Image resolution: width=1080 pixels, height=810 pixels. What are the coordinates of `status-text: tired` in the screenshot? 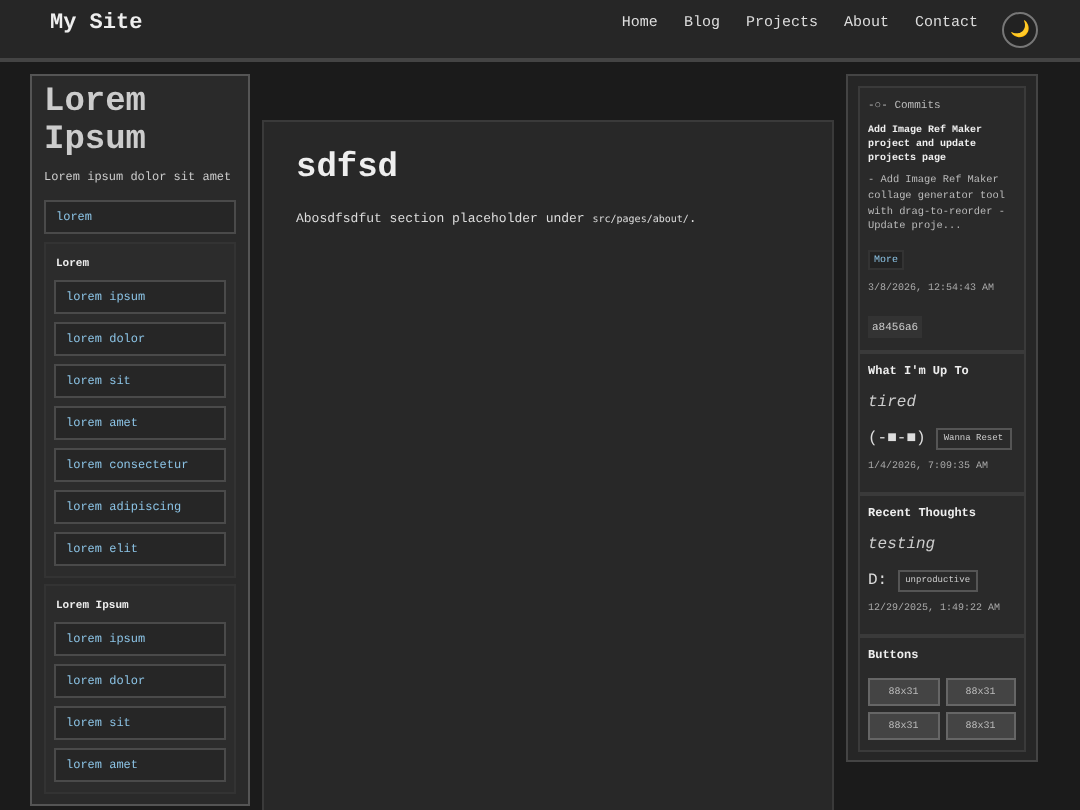 It's located at (893, 403).